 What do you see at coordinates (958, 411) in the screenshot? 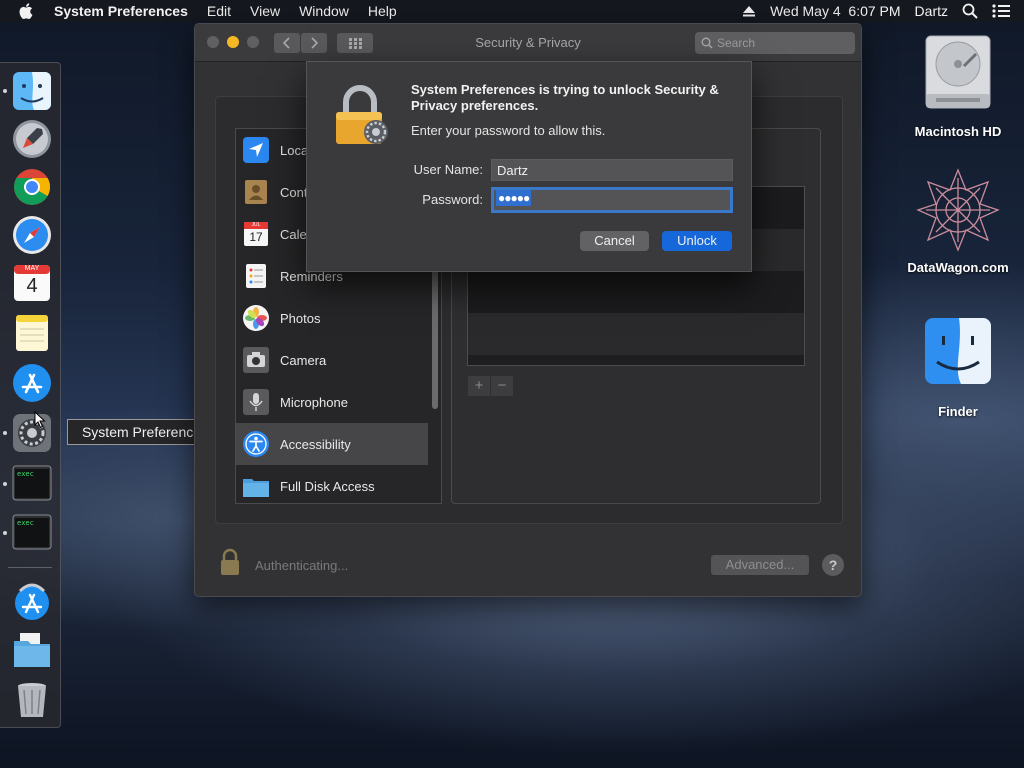
I see `desktop-icon-label: Finder` at bounding box center [958, 411].